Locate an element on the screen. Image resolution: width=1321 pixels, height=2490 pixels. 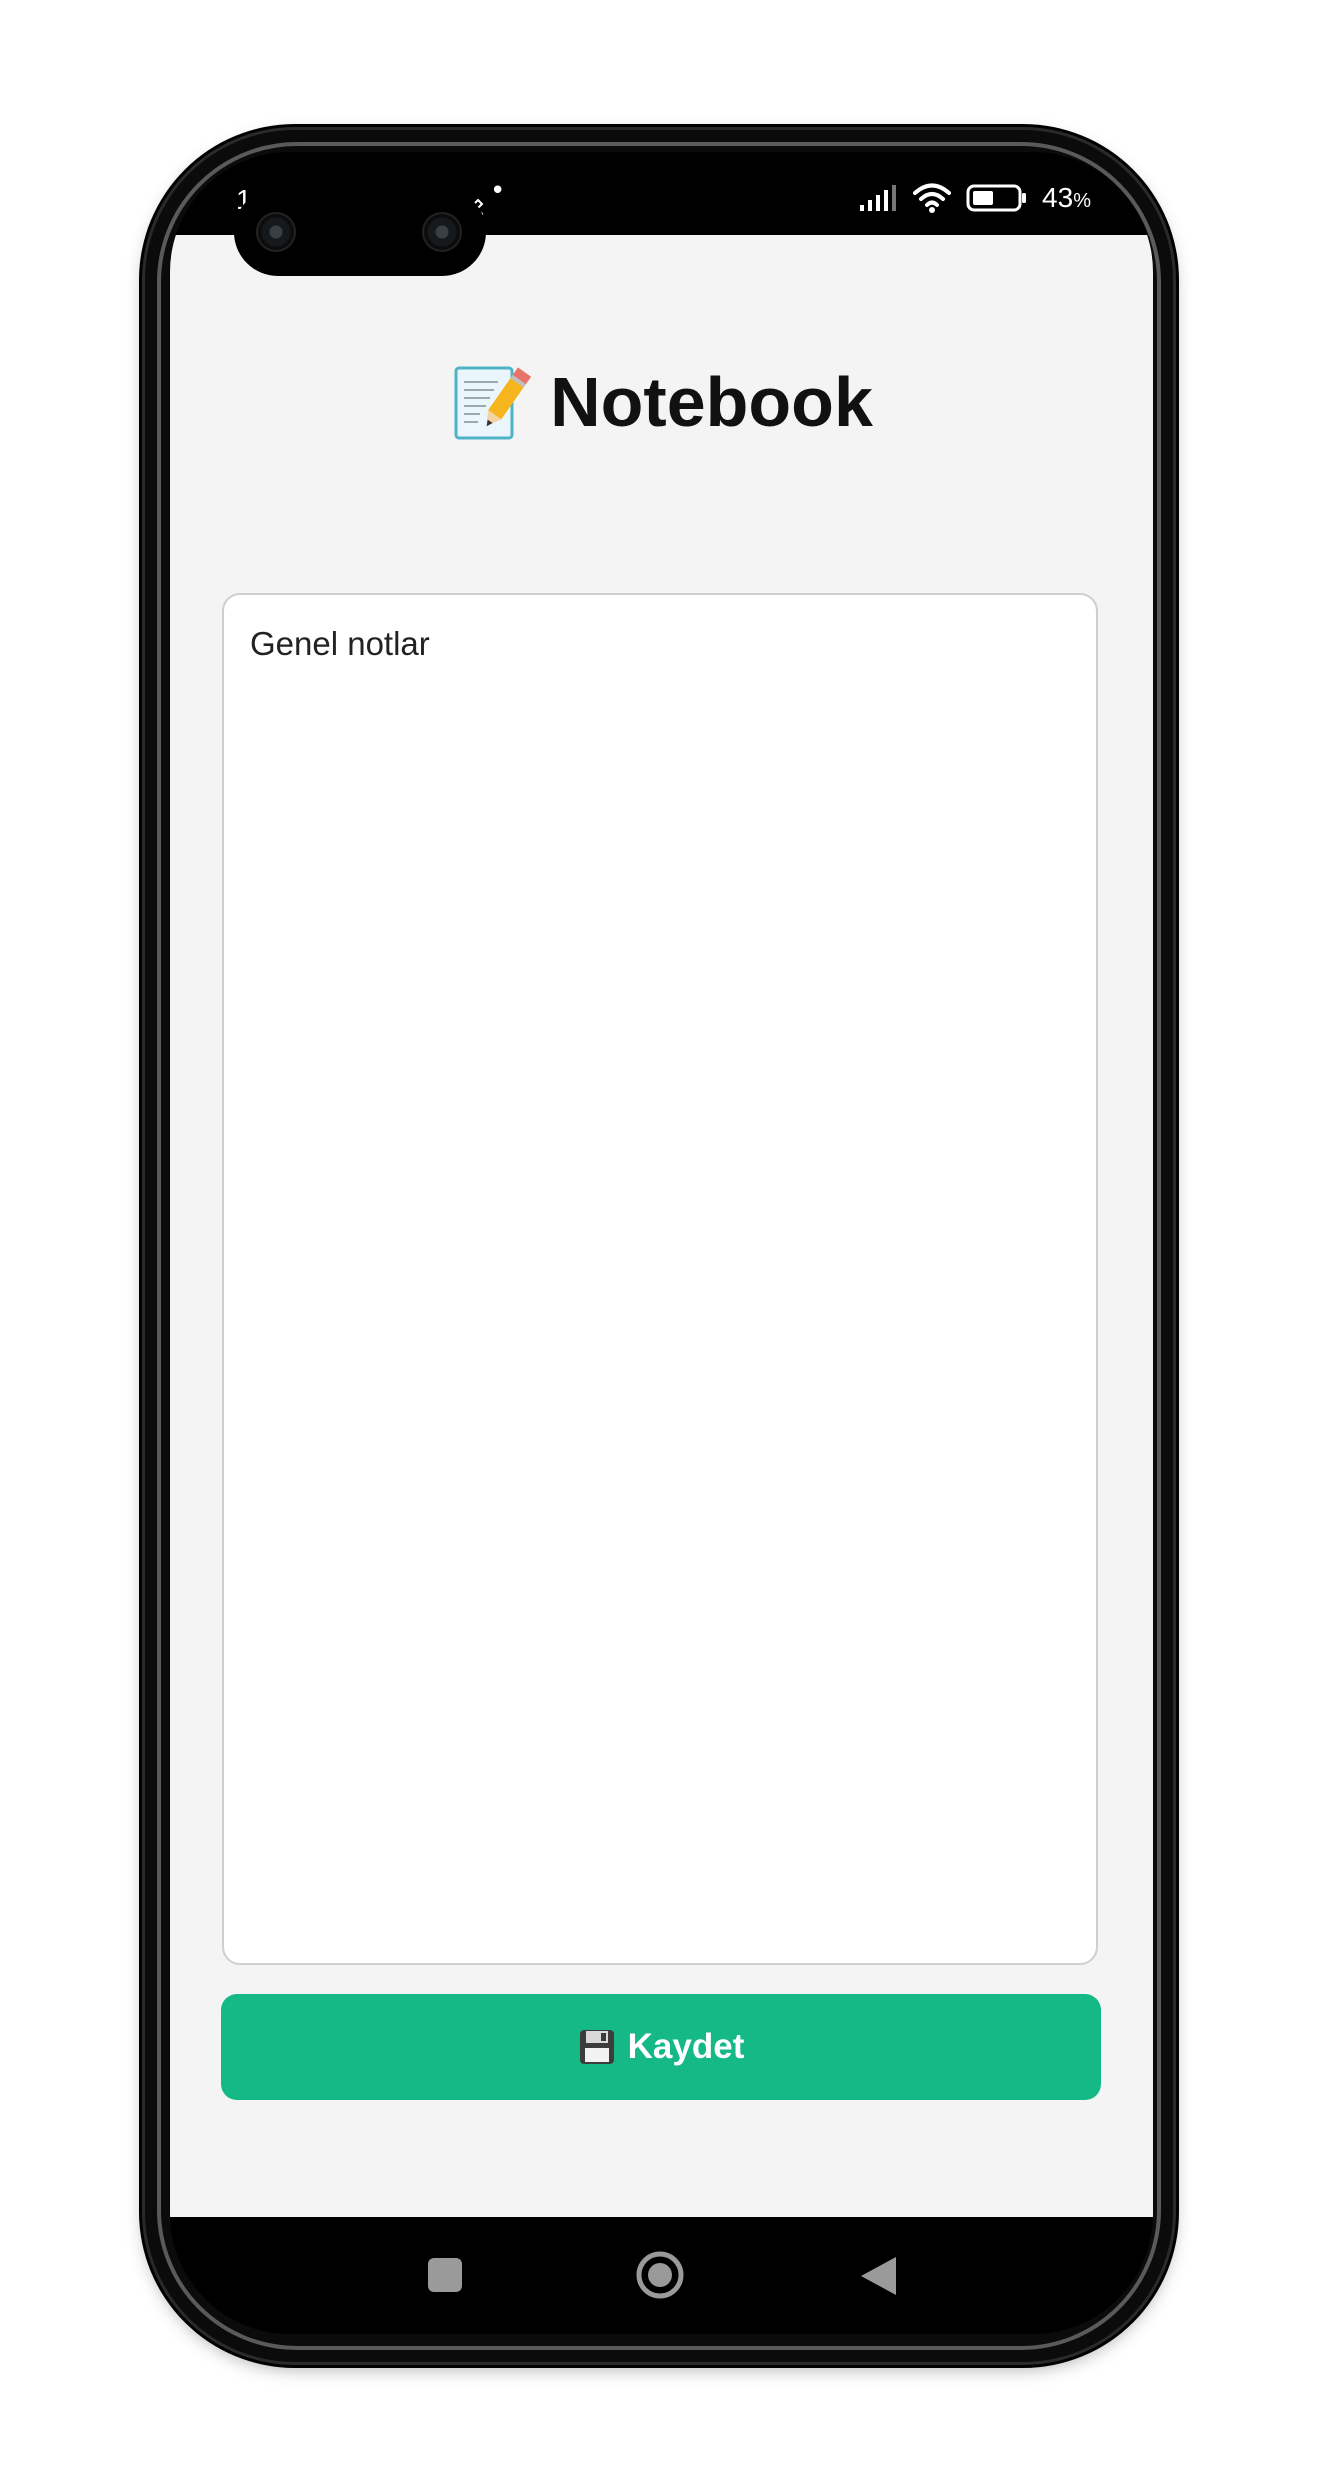
battery-percent-value: 43 is located at coordinates (1058, 197).